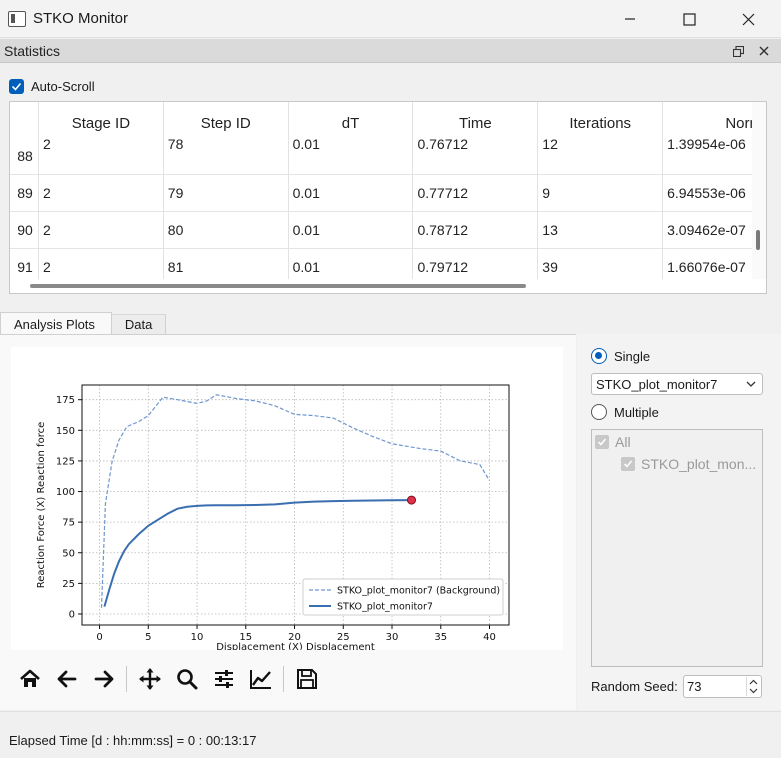  What do you see at coordinates (613, 442) in the screenshot?
I see `list-item-all: All` at bounding box center [613, 442].